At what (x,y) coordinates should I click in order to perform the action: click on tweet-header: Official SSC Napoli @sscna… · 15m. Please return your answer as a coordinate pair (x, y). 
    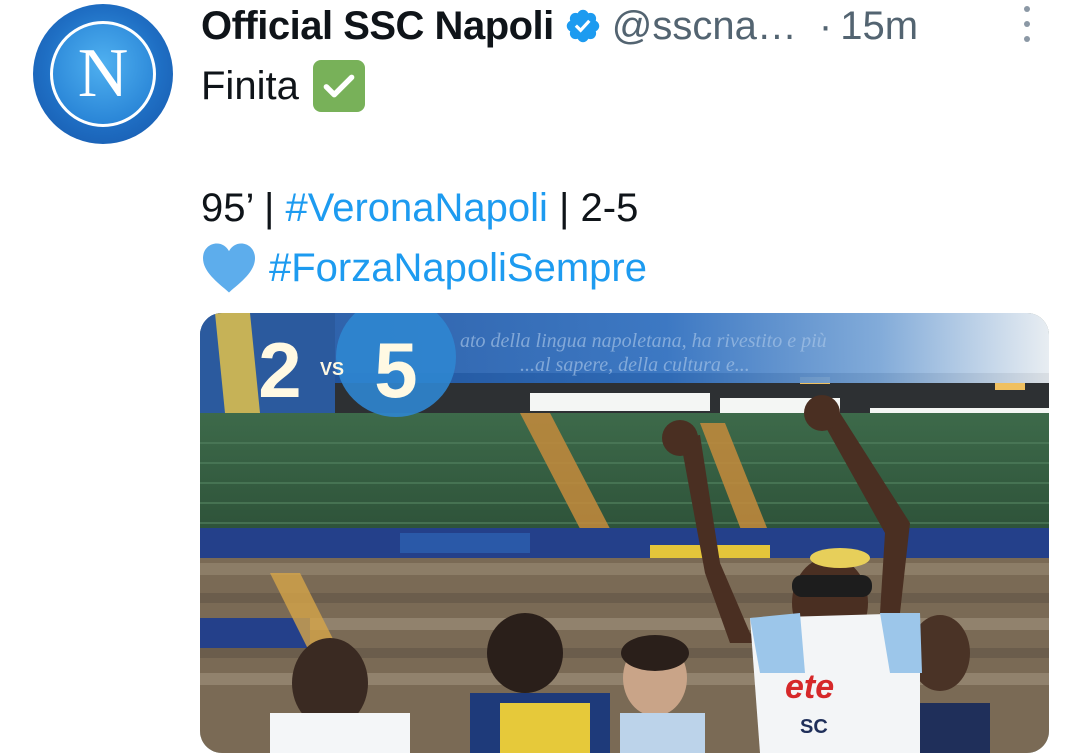
    Looking at the image, I should click on (559, 26).